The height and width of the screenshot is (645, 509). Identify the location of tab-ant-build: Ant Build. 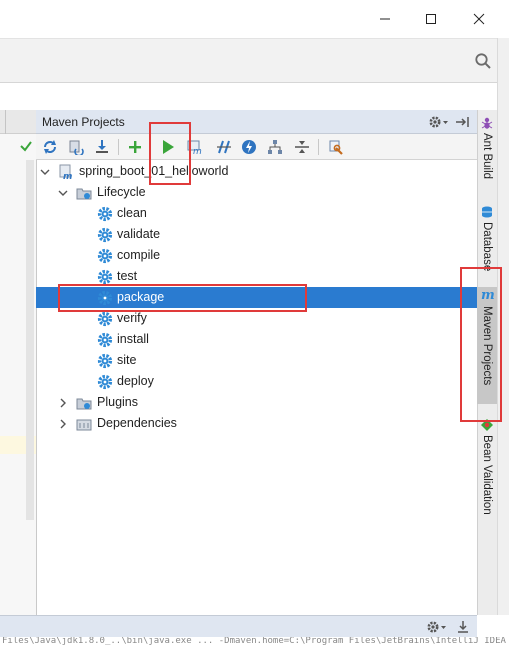
(487, 154).